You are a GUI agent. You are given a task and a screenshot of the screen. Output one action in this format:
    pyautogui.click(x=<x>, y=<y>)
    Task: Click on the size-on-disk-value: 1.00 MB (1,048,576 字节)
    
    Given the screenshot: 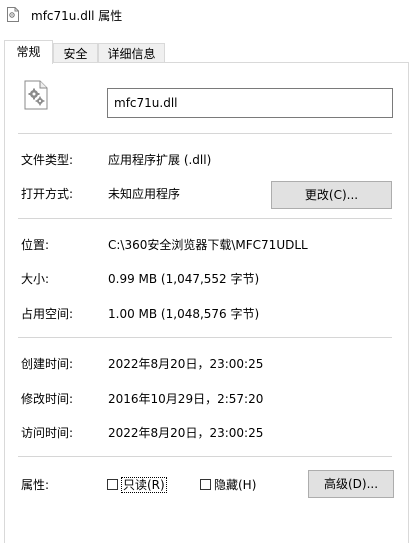 What is the action you would take?
    pyautogui.click(x=184, y=314)
    